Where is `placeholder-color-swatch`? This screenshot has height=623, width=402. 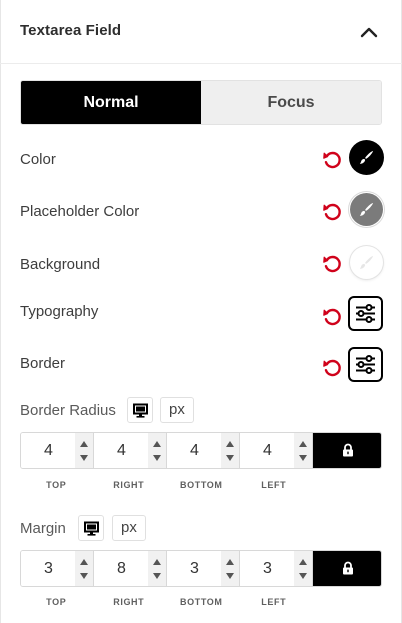
placeholder-color-swatch is located at coordinates (366, 209).